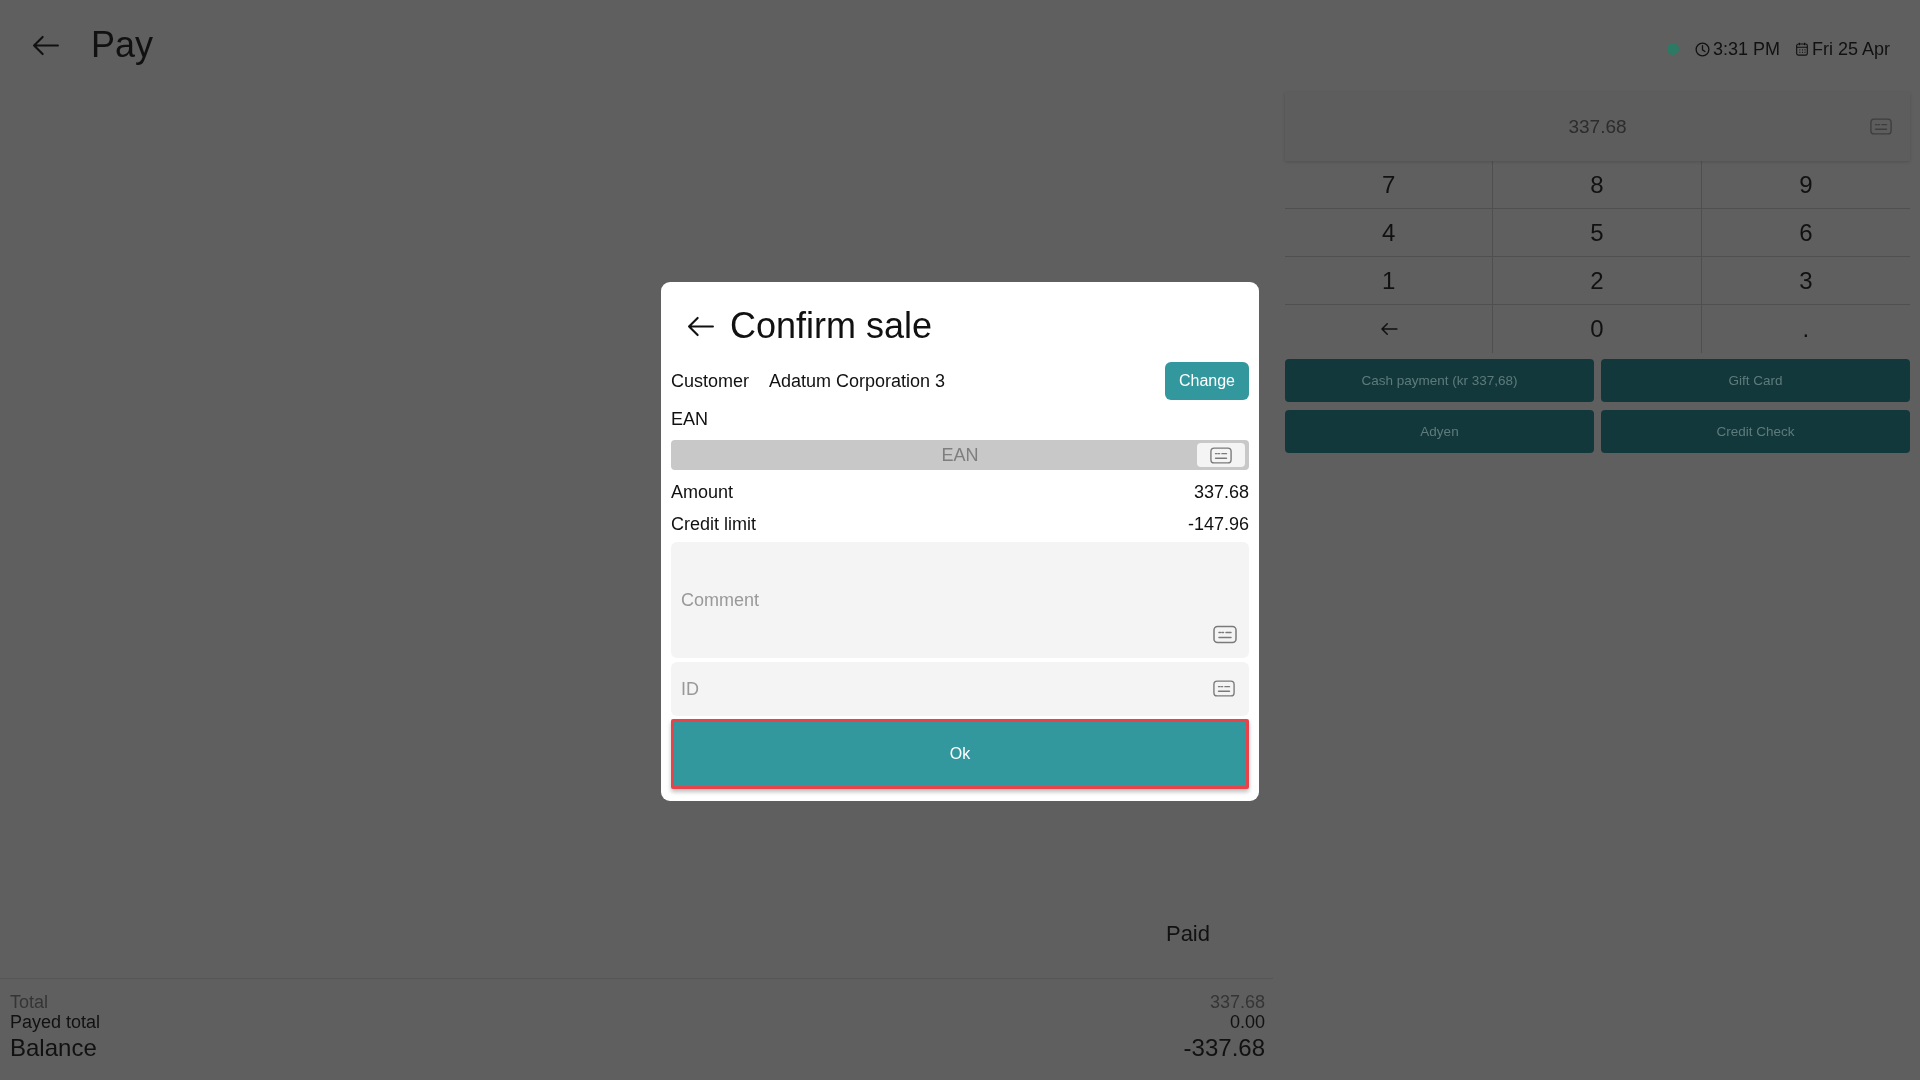  I want to click on total-label: Payed total, so click(55, 1022).